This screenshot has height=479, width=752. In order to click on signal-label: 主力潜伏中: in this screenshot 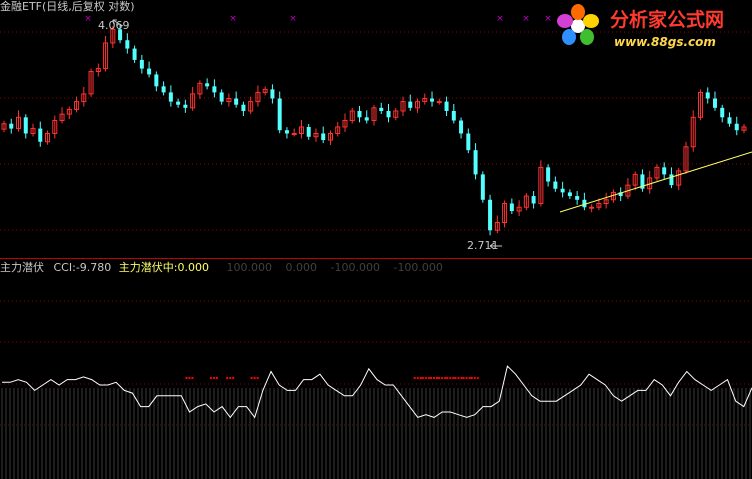, I will do `click(148, 267)`.